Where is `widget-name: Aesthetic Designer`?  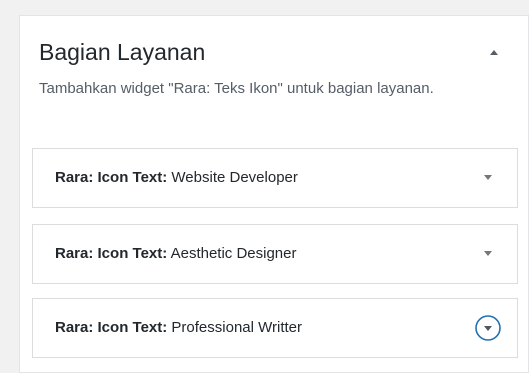 widget-name: Aesthetic Designer is located at coordinates (233, 253).